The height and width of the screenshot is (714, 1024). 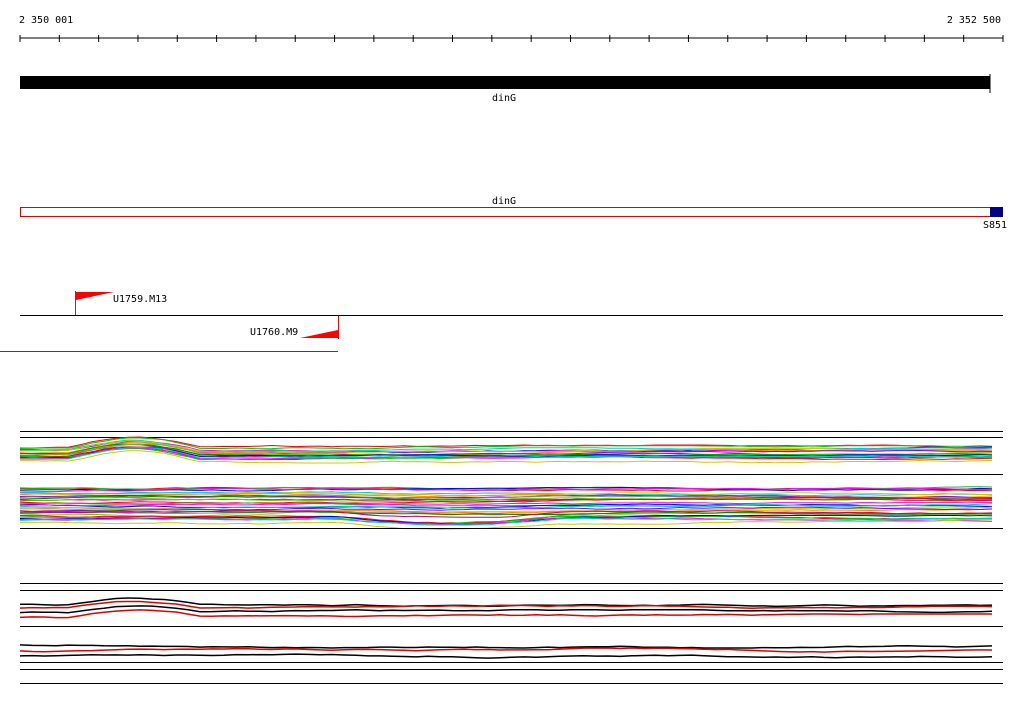 What do you see at coordinates (274, 332) in the screenshot?
I see `reverse-oligo-label: U1760.M9` at bounding box center [274, 332].